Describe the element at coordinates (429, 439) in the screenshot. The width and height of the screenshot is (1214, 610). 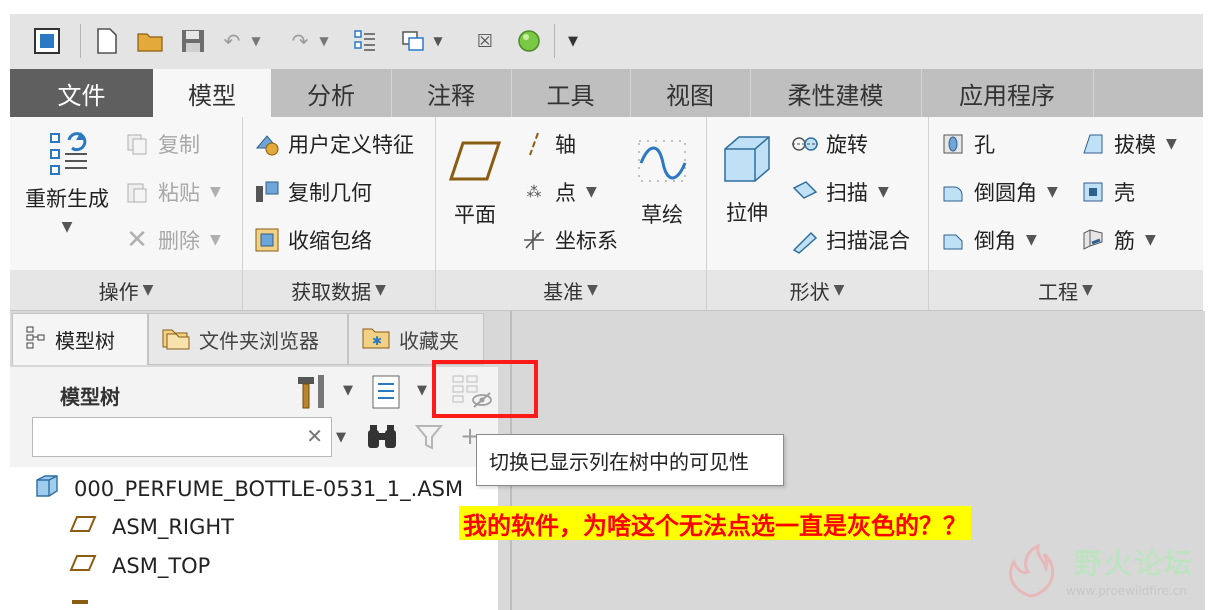
I see `filter-icon` at that location.